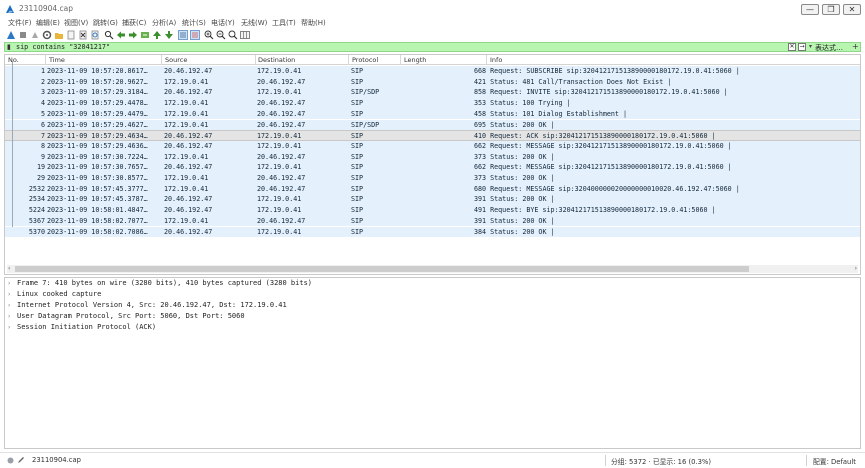  What do you see at coordinates (42, 71) in the screenshot?
I see `packet-cell-no: 1` at bounding box center [42, 71].